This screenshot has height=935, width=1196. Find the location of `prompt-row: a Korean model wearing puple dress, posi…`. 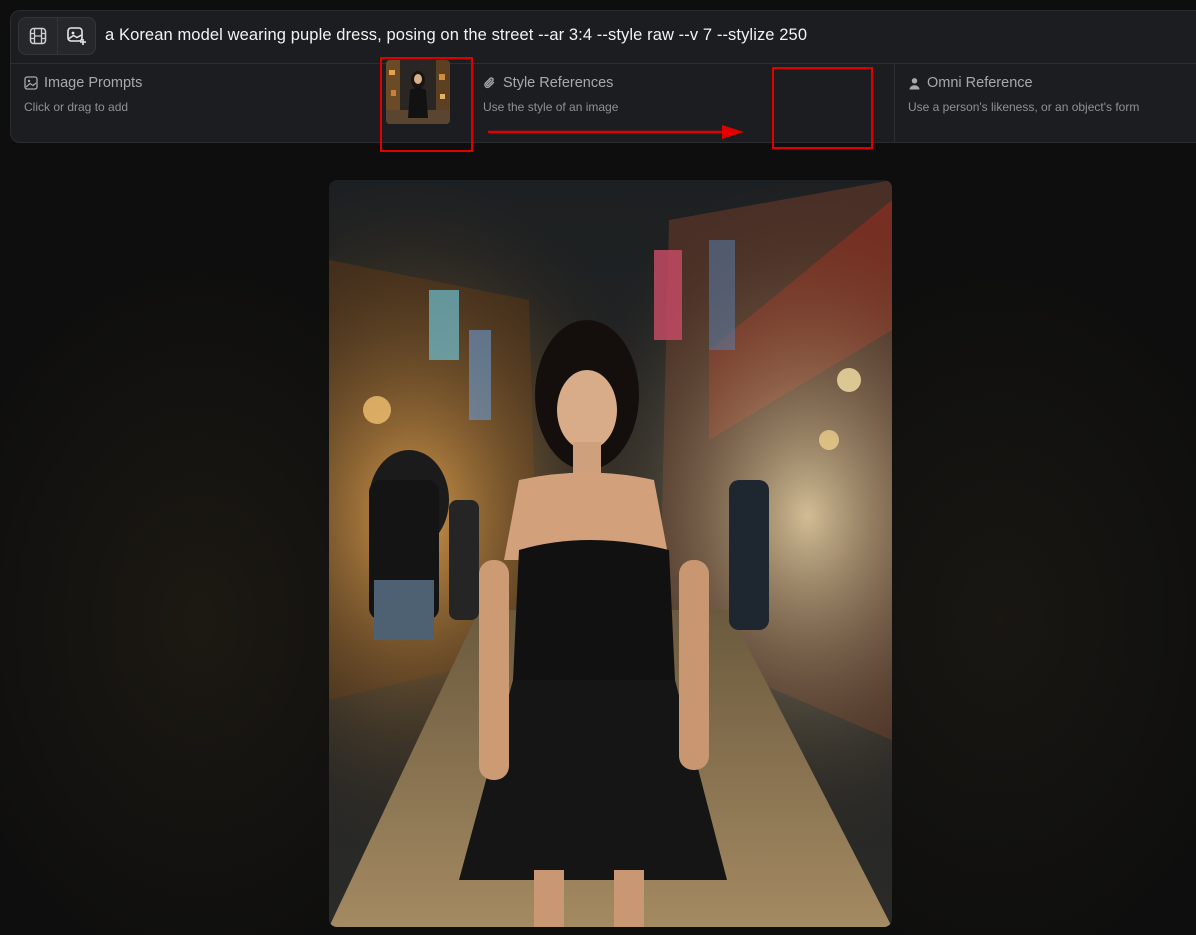

prompt-row: a Korean model wearing puple dress, posi… is located at coordinates (603, 37).